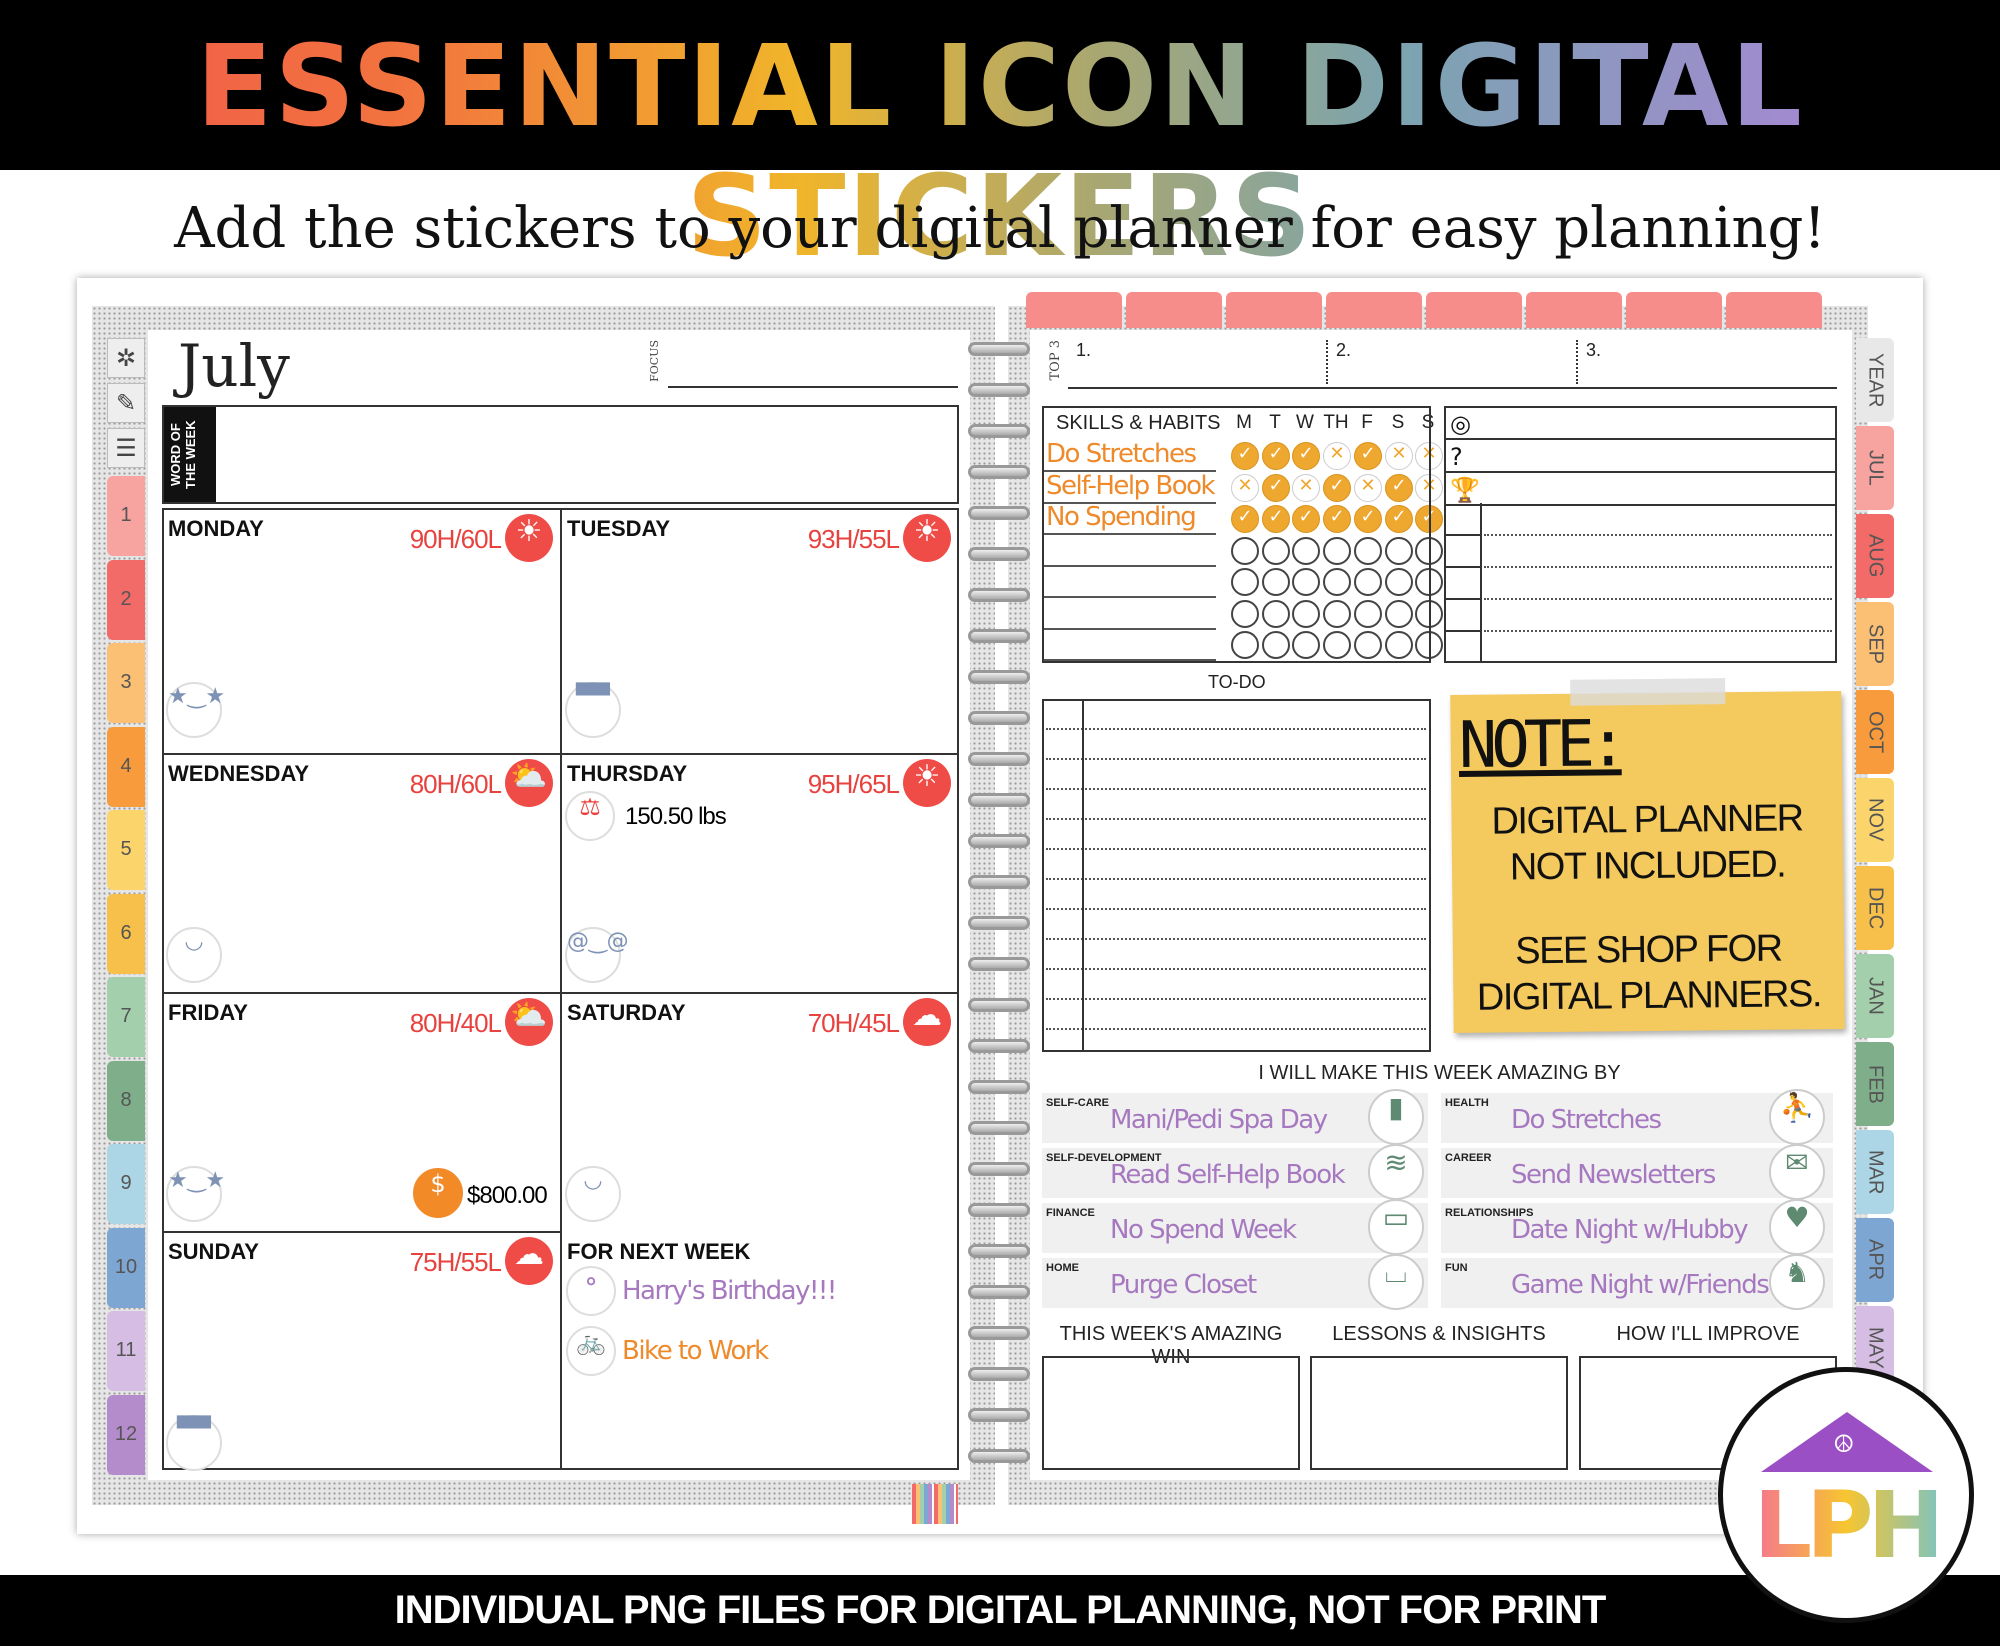  Describe the element at coordinates (1875, 468) in the screenshot. I see `side-tab-jul: JUL` at that location.